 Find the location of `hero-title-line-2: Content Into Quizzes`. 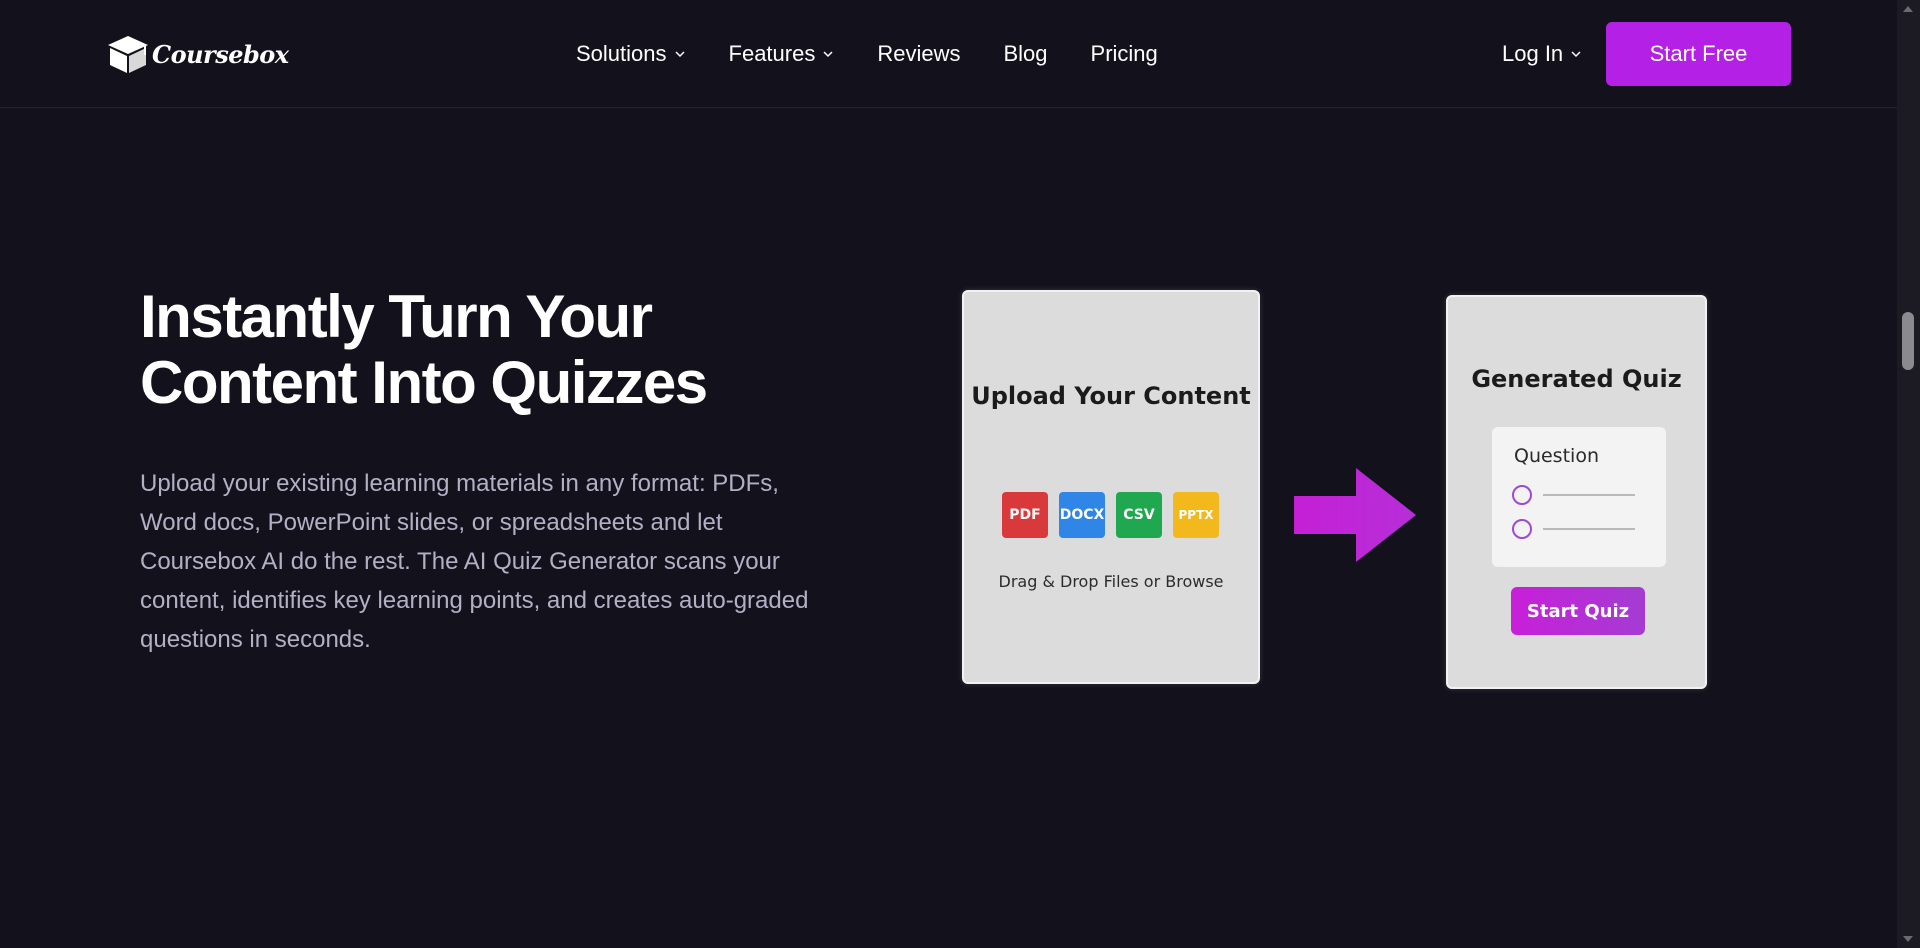

hero-title-line-2: Content Into Quizzes is located at coordinates (424, 382).